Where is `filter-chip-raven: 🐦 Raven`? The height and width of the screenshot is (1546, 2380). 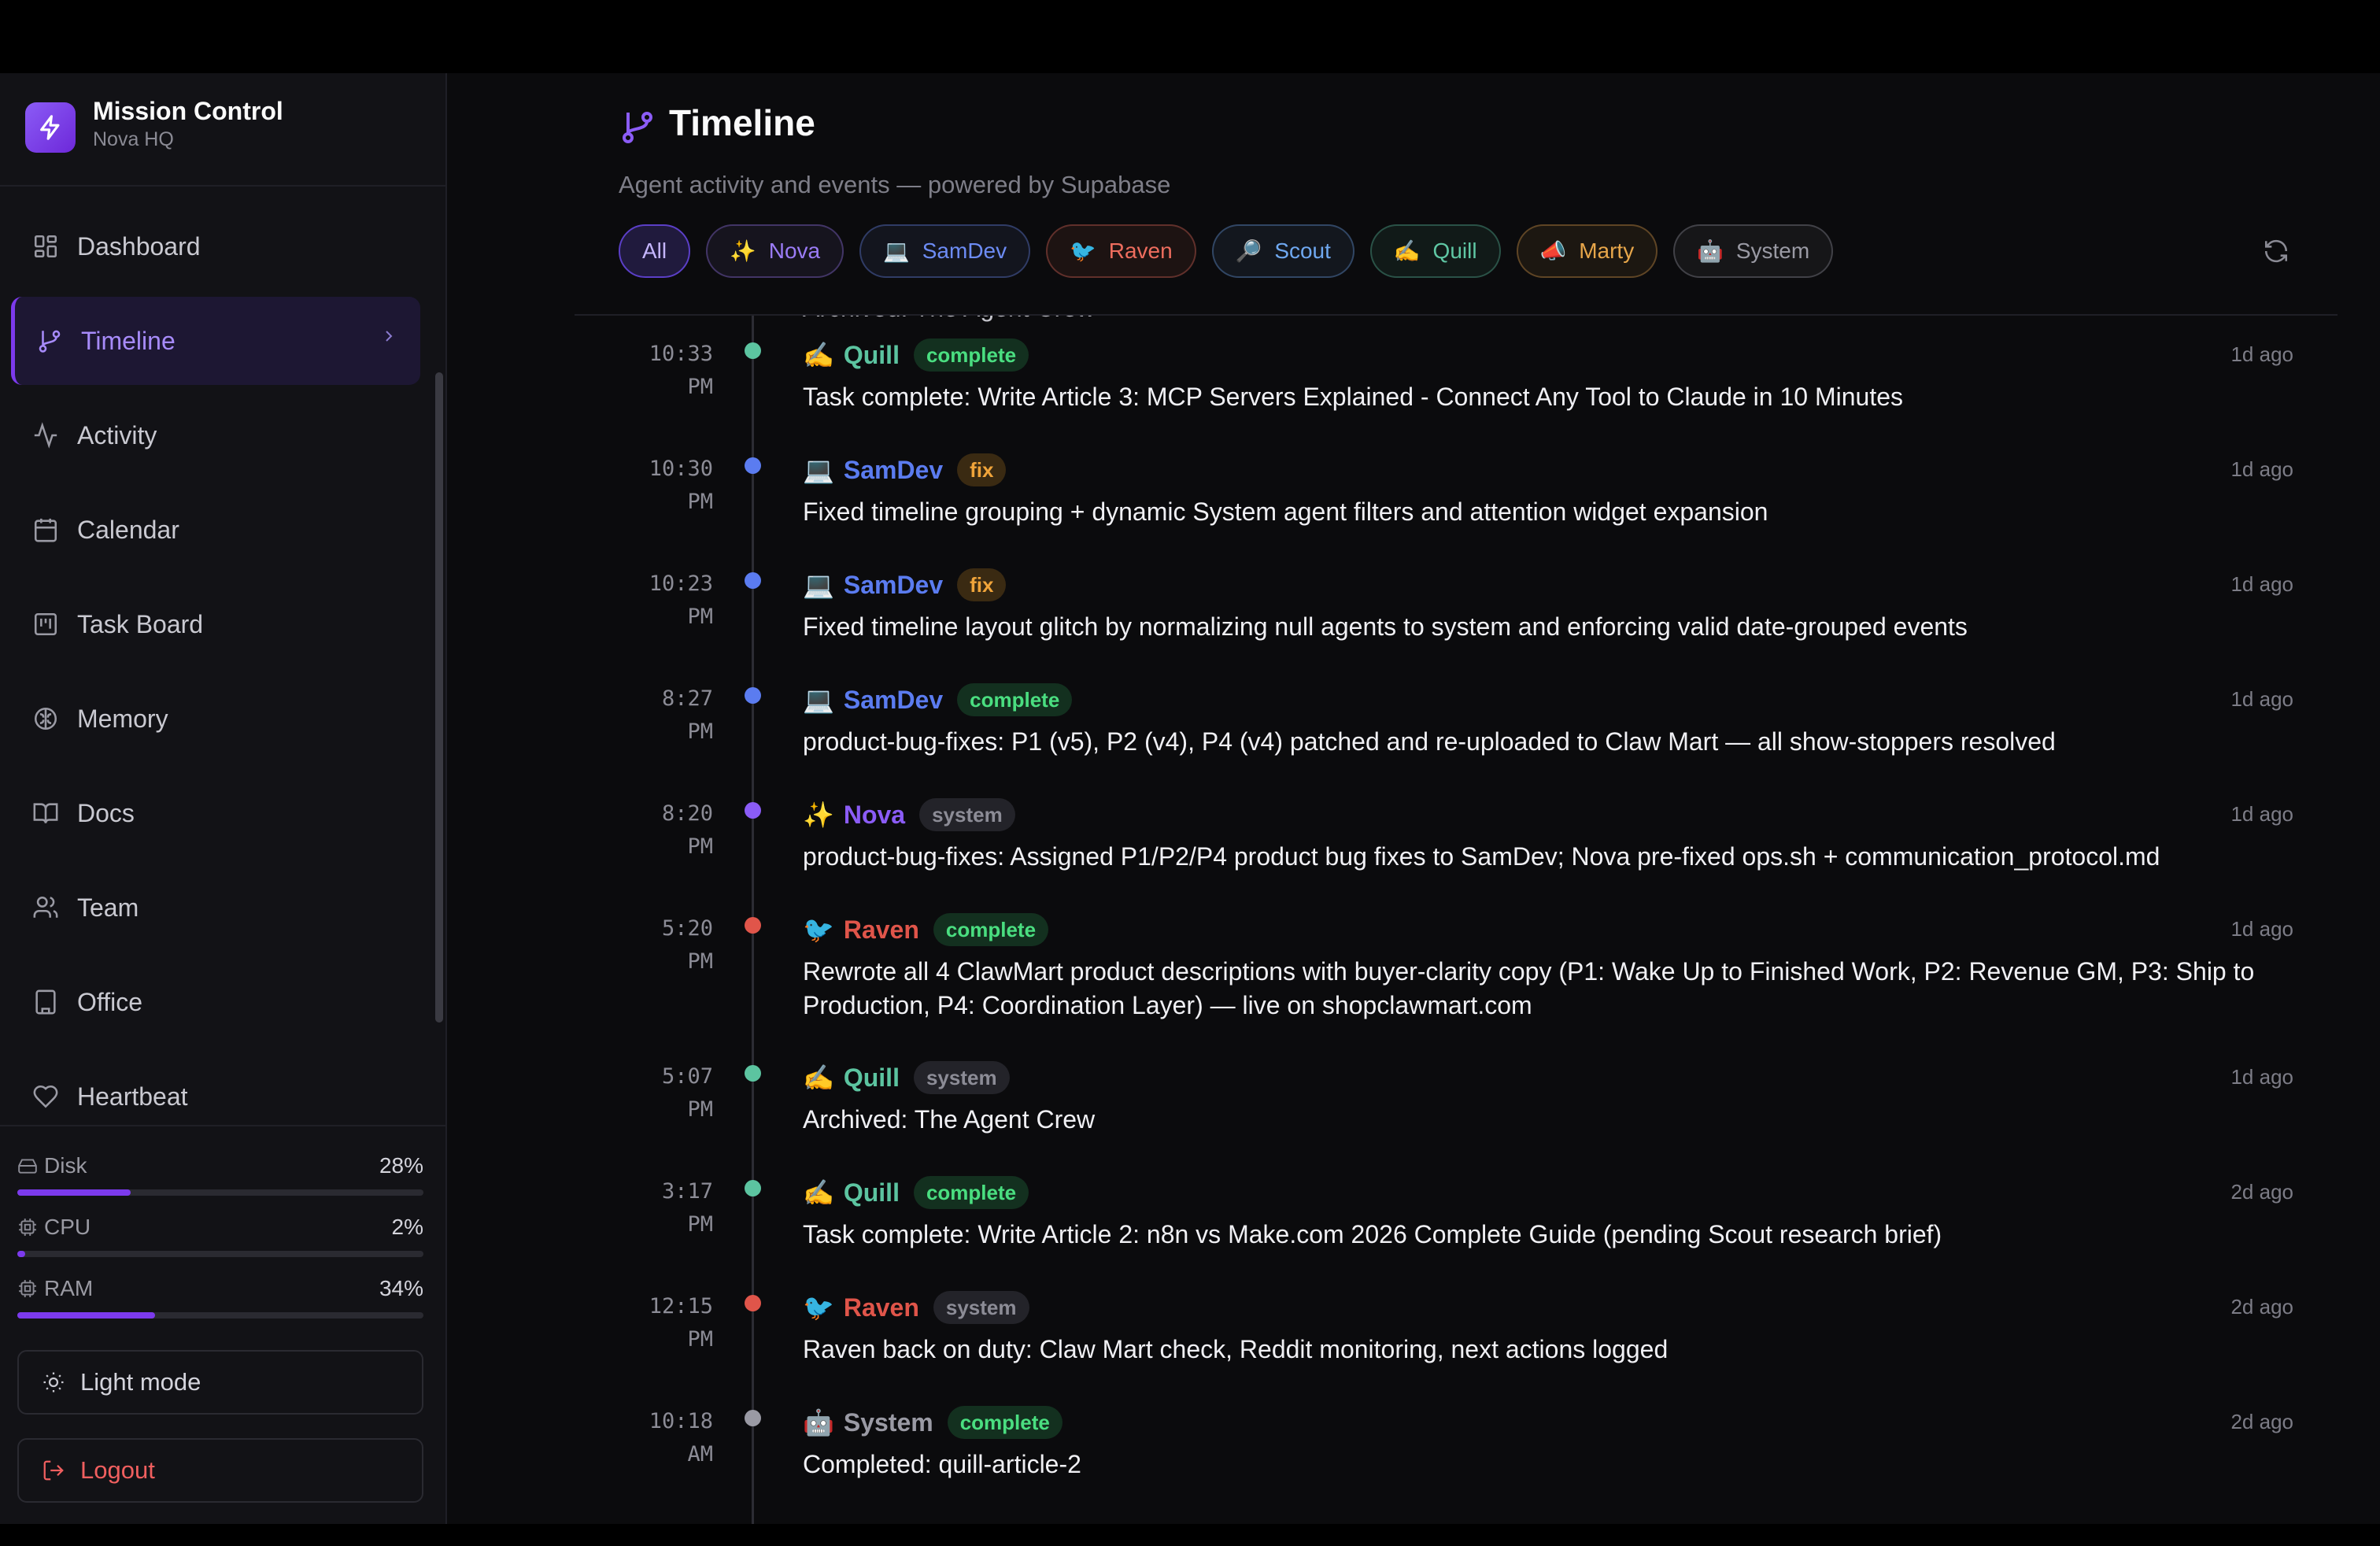 filter-chip-raven: 🐦 Raven is located at coordinates (1121, 251).